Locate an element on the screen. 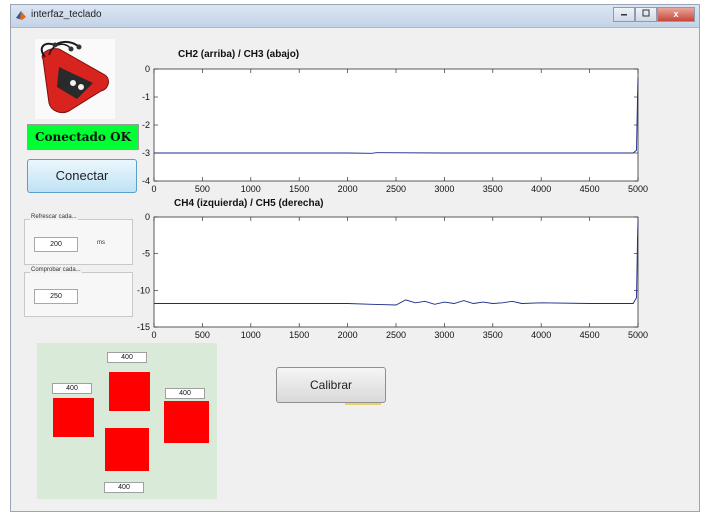  up-arrow-indicator is located at coordinates (129, 391).